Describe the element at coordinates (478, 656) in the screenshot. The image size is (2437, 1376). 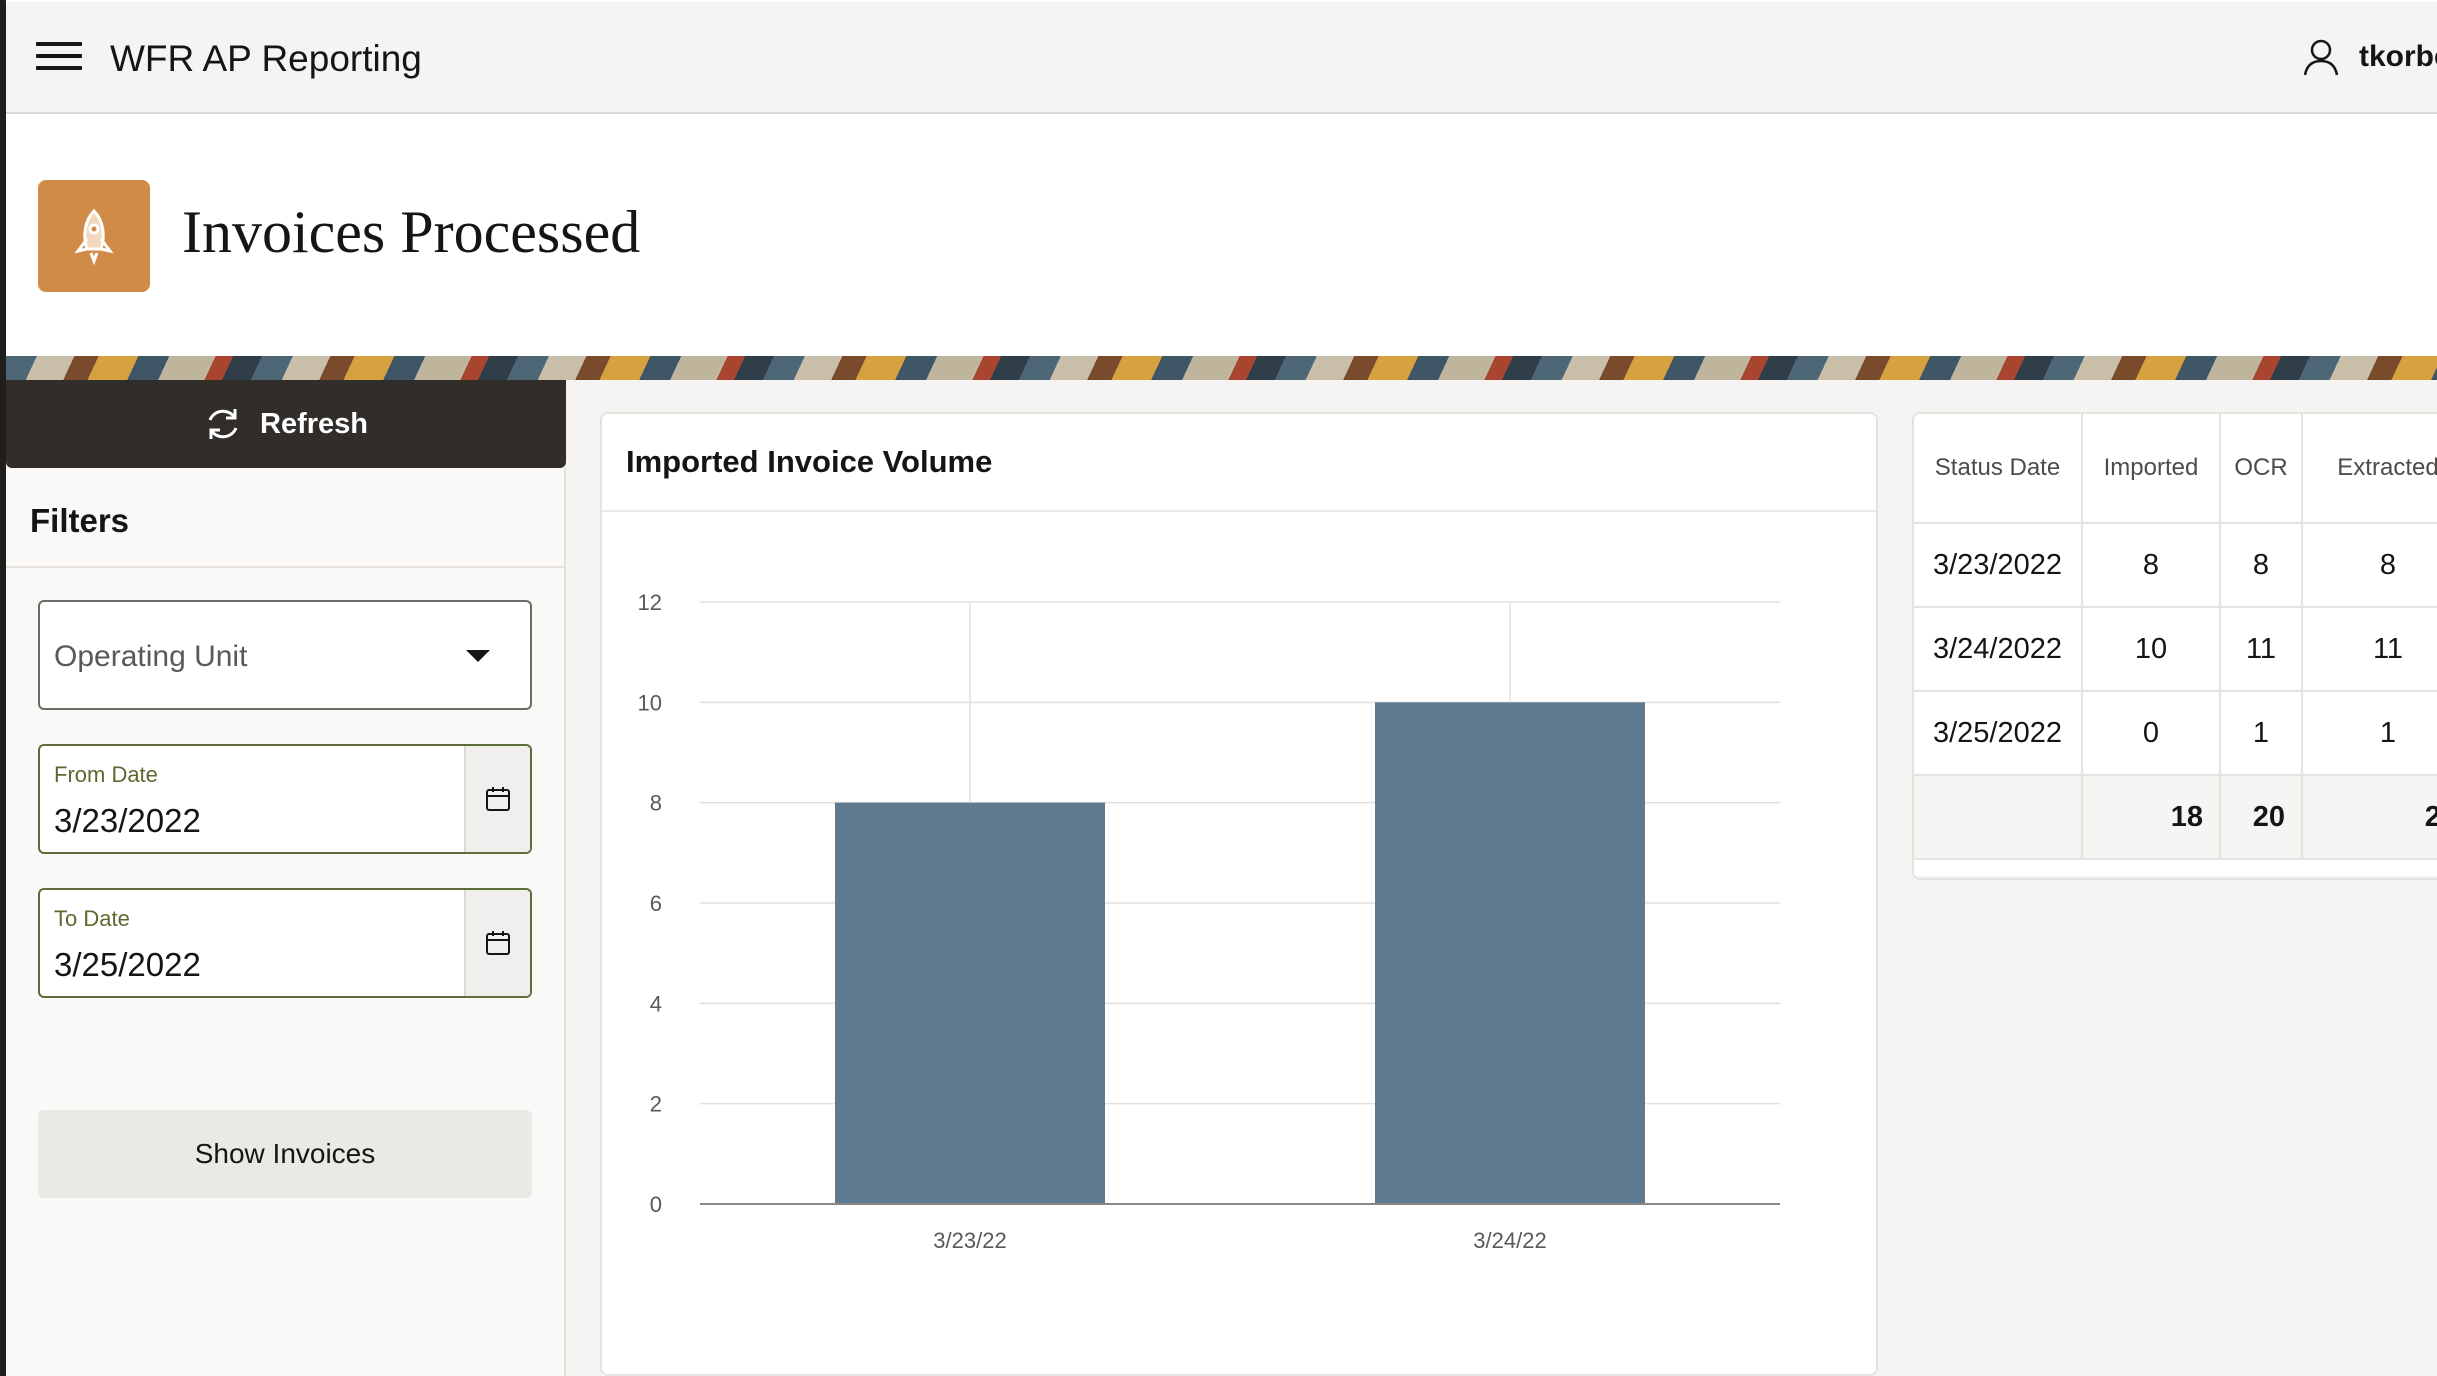
I see `chevron-down-icon` at that location.